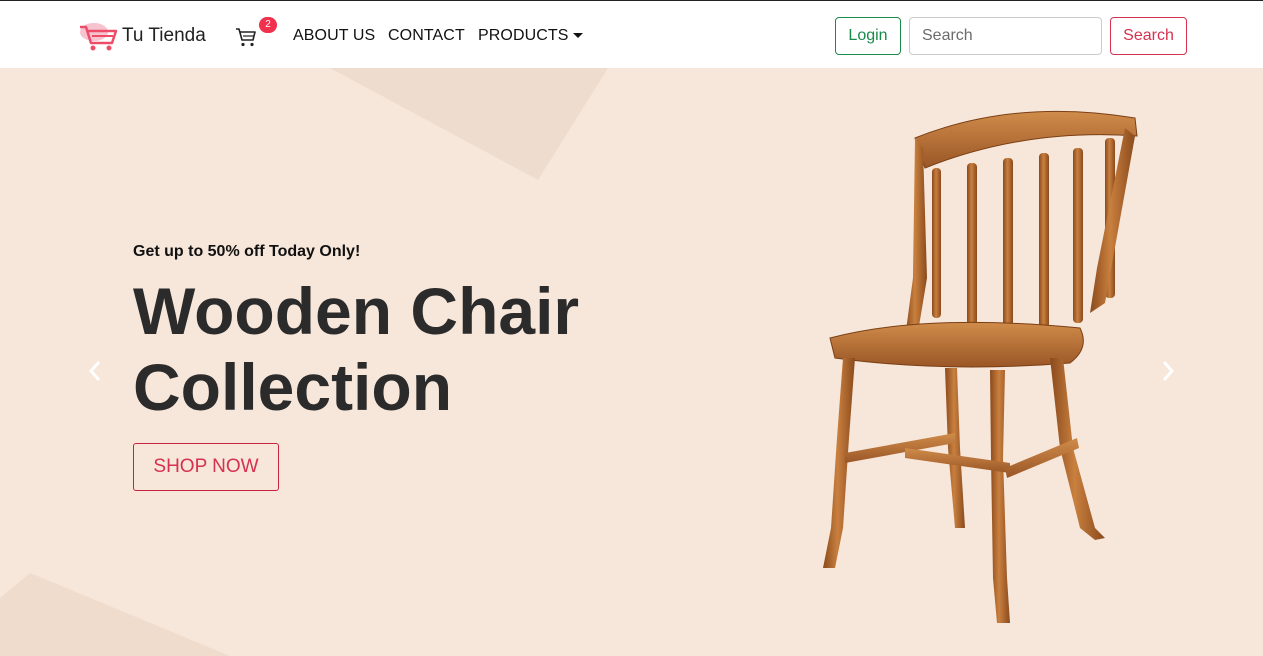  I want to click on promo-text: Get up to 50% off Today Only!, so click(247, 251).